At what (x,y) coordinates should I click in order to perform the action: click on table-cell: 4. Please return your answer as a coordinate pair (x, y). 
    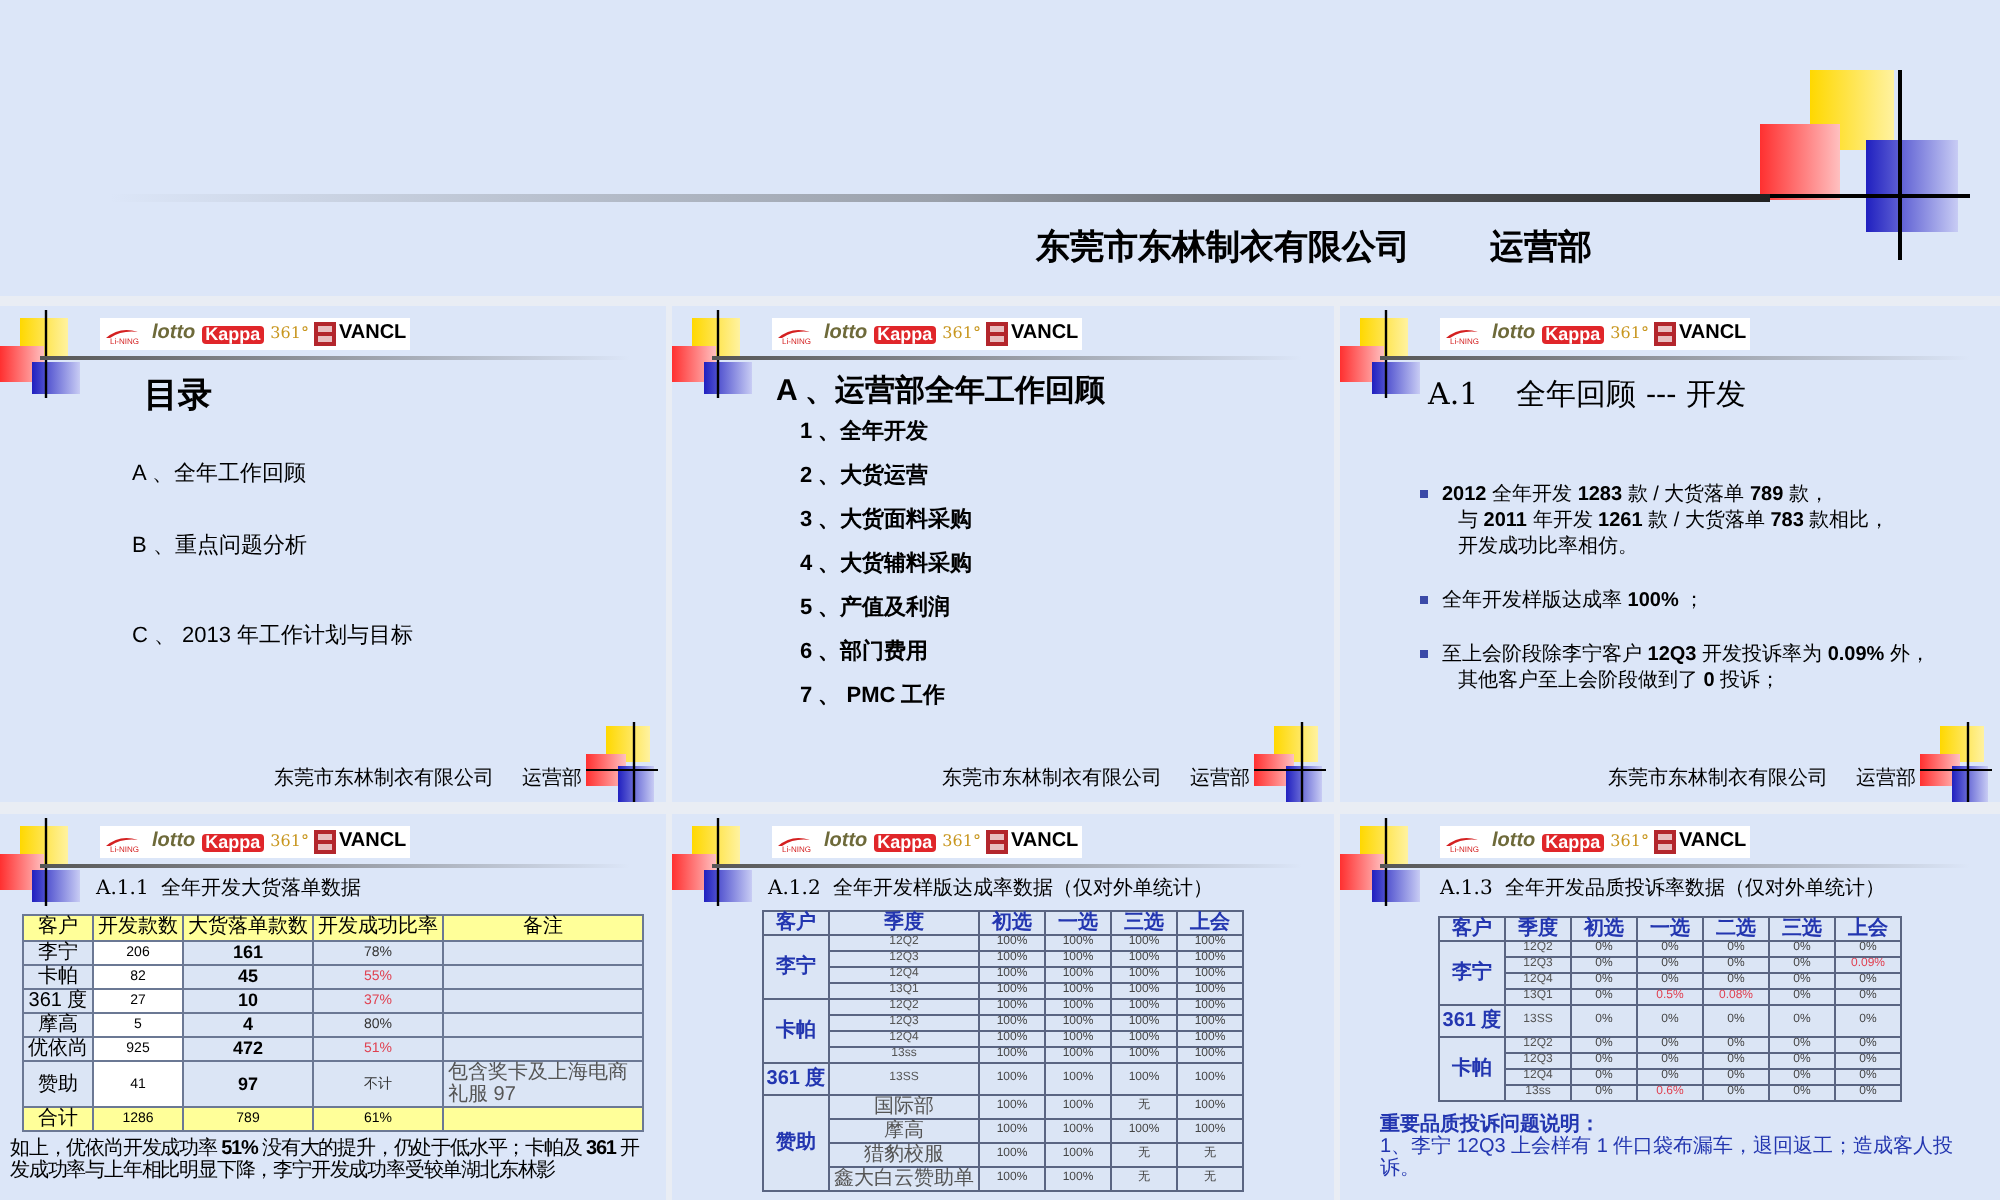
    Looking at the image, I should click on (248, 1025).